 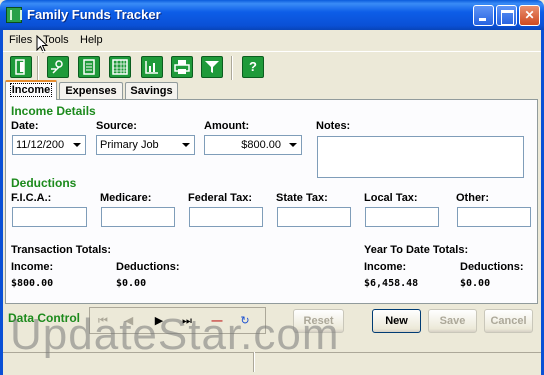 I want to click on federal-tax-label: Federal Tax:, so click(x=220, y=198).